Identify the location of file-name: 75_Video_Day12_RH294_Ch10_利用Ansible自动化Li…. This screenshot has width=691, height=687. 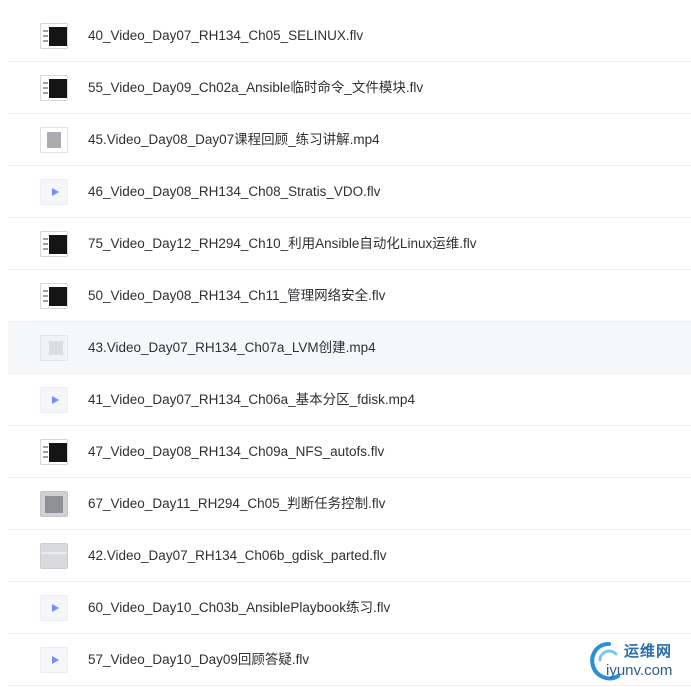
(282, 243).